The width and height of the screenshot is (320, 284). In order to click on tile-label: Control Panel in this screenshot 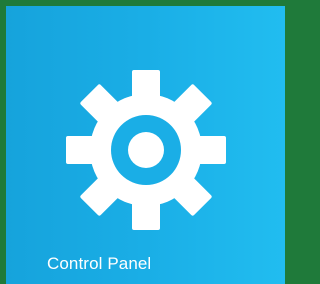, I will do `click(99, 263)`.